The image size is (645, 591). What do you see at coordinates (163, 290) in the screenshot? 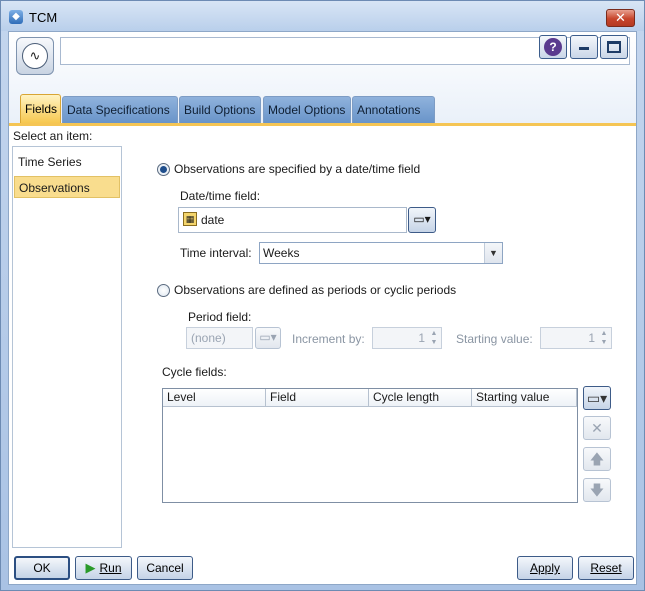
I see `periods-radio` at bounding box center [163, 290].